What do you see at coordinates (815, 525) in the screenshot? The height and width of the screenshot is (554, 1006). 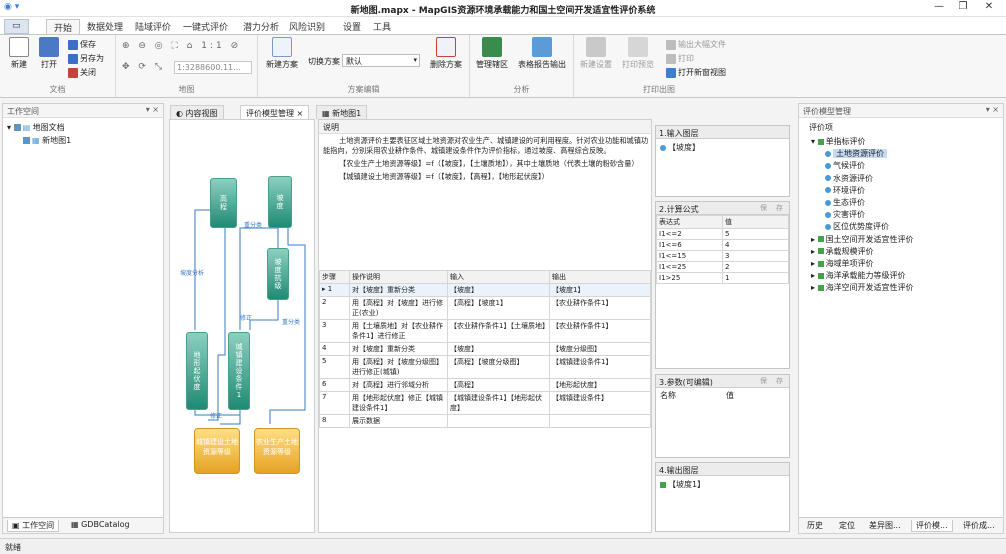 I see `tab-history: 历史` at bounding box center [815, 525].